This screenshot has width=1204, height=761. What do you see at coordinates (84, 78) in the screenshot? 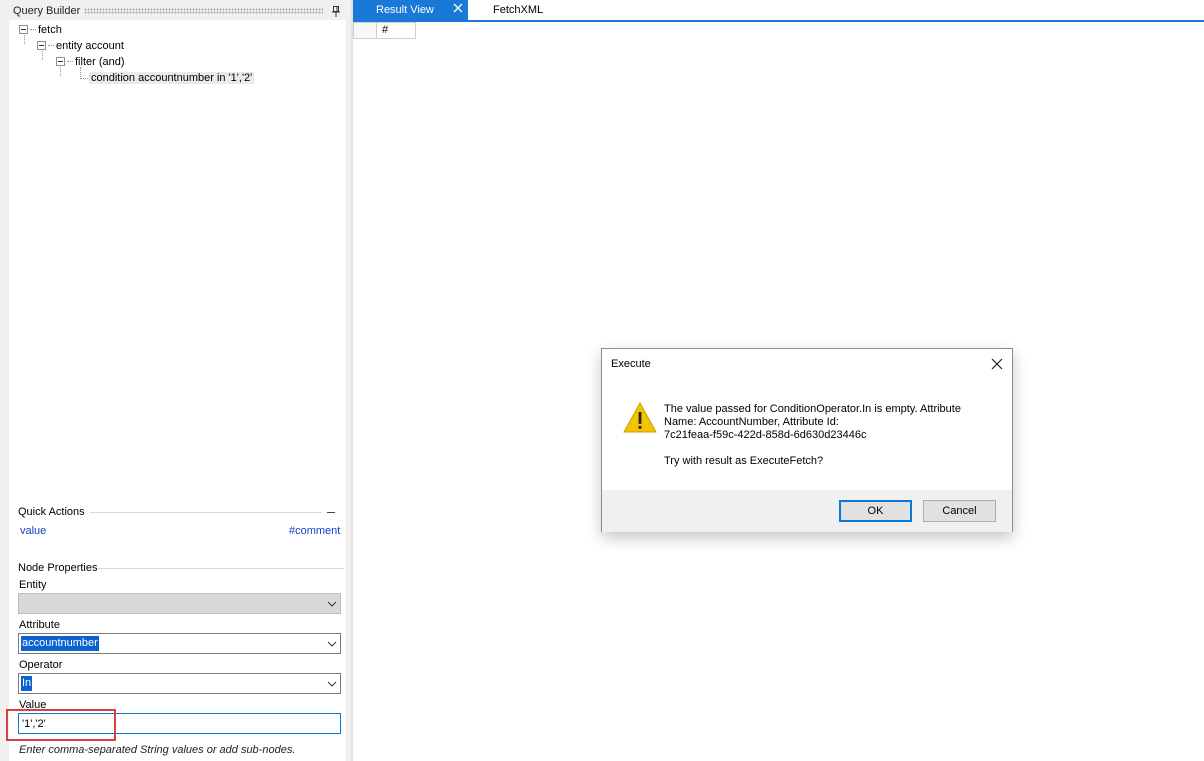
I see `tree-connector` at bounding box center [84, 78].